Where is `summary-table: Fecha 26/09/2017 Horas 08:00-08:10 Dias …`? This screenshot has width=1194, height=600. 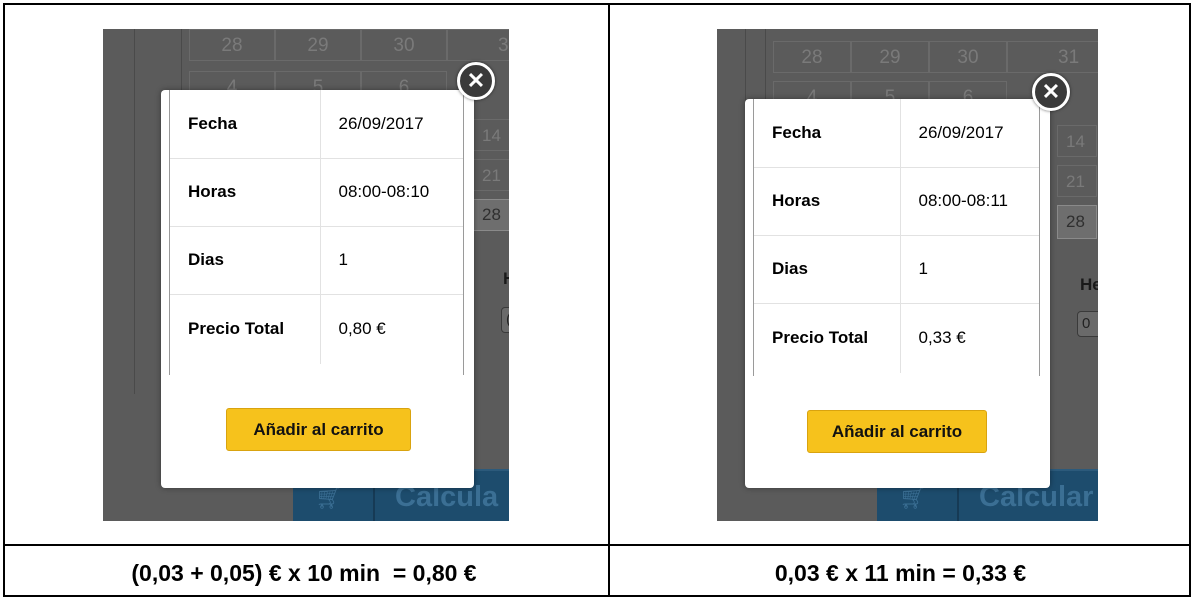 summary-table: Fecha 26/09/2017 Horas 08:00-08:10 Dias … is located at coordinates (316, 227).